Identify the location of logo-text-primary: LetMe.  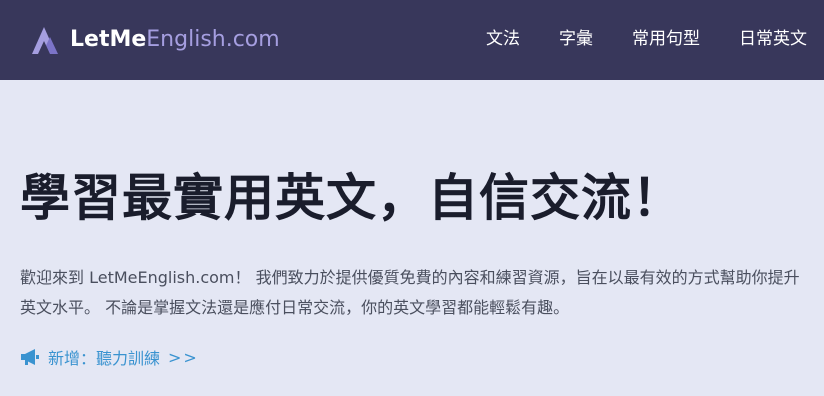
(108, 39).